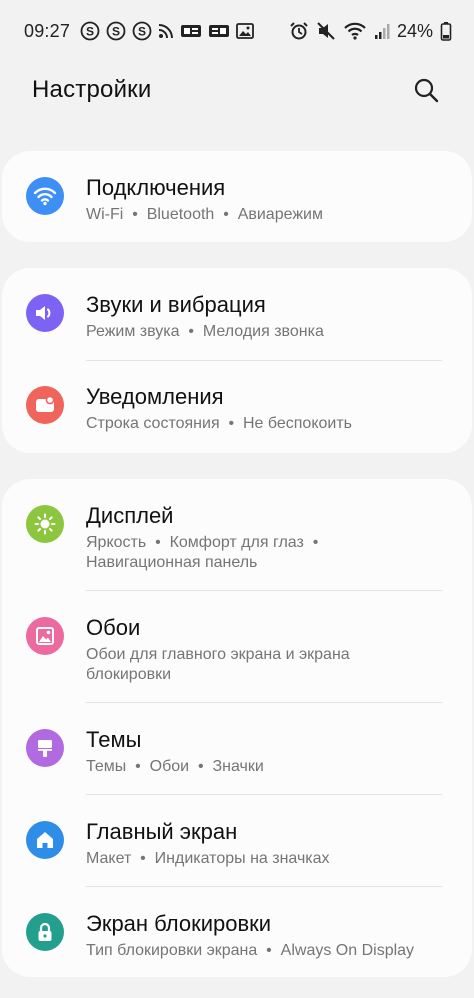 The image size is (474, 998). I want to click on notification-icon, so click(45, 405).